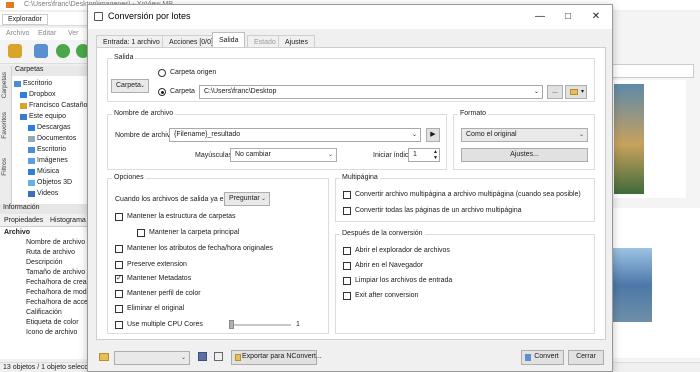  Describe the element at coordinates (119, 279) in the screenshot. I see `keep-metadata-checkbox: ✓` at that location.